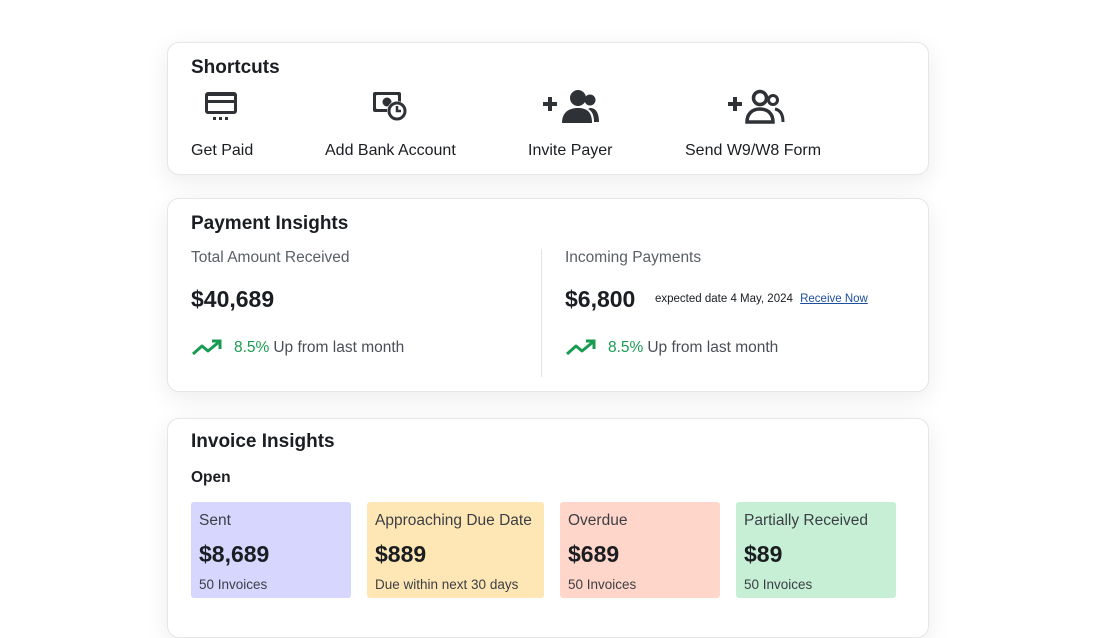  I want to click on total-received-label: Total Amount Received, so click(270, 257).